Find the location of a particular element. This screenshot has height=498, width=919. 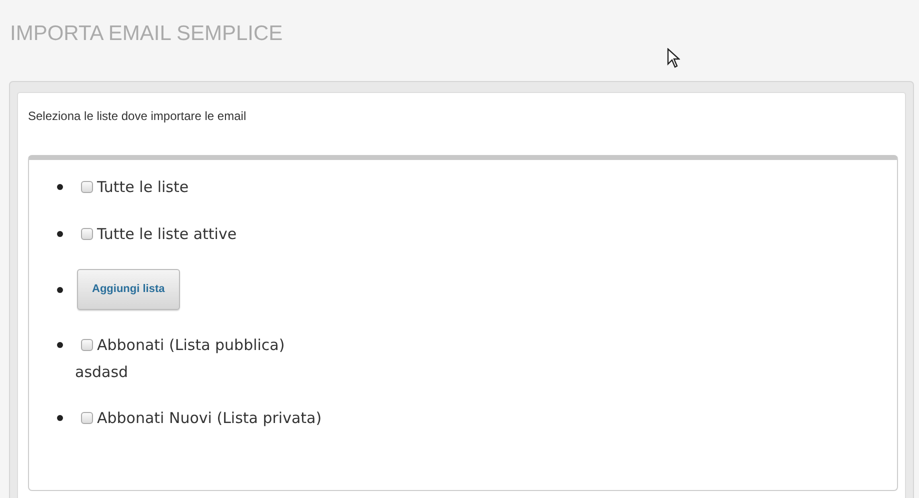

add-list-button: Aggiungi lista is located at coordinates (128, 289).